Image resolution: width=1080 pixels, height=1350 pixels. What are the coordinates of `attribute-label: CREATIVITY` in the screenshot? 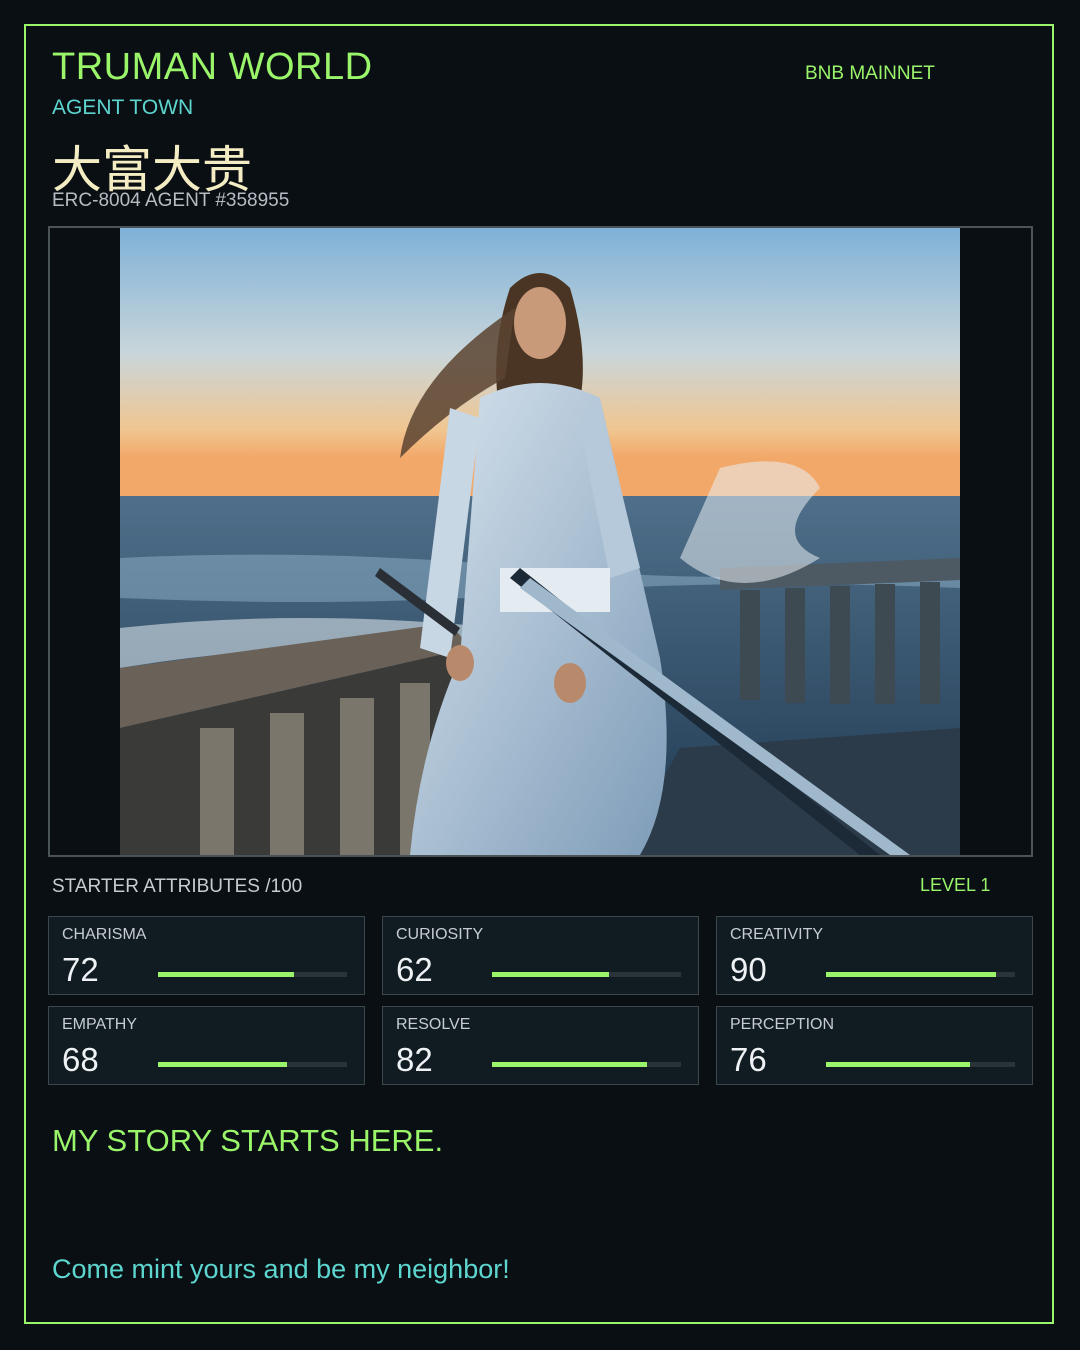 It's located at (777, 934).